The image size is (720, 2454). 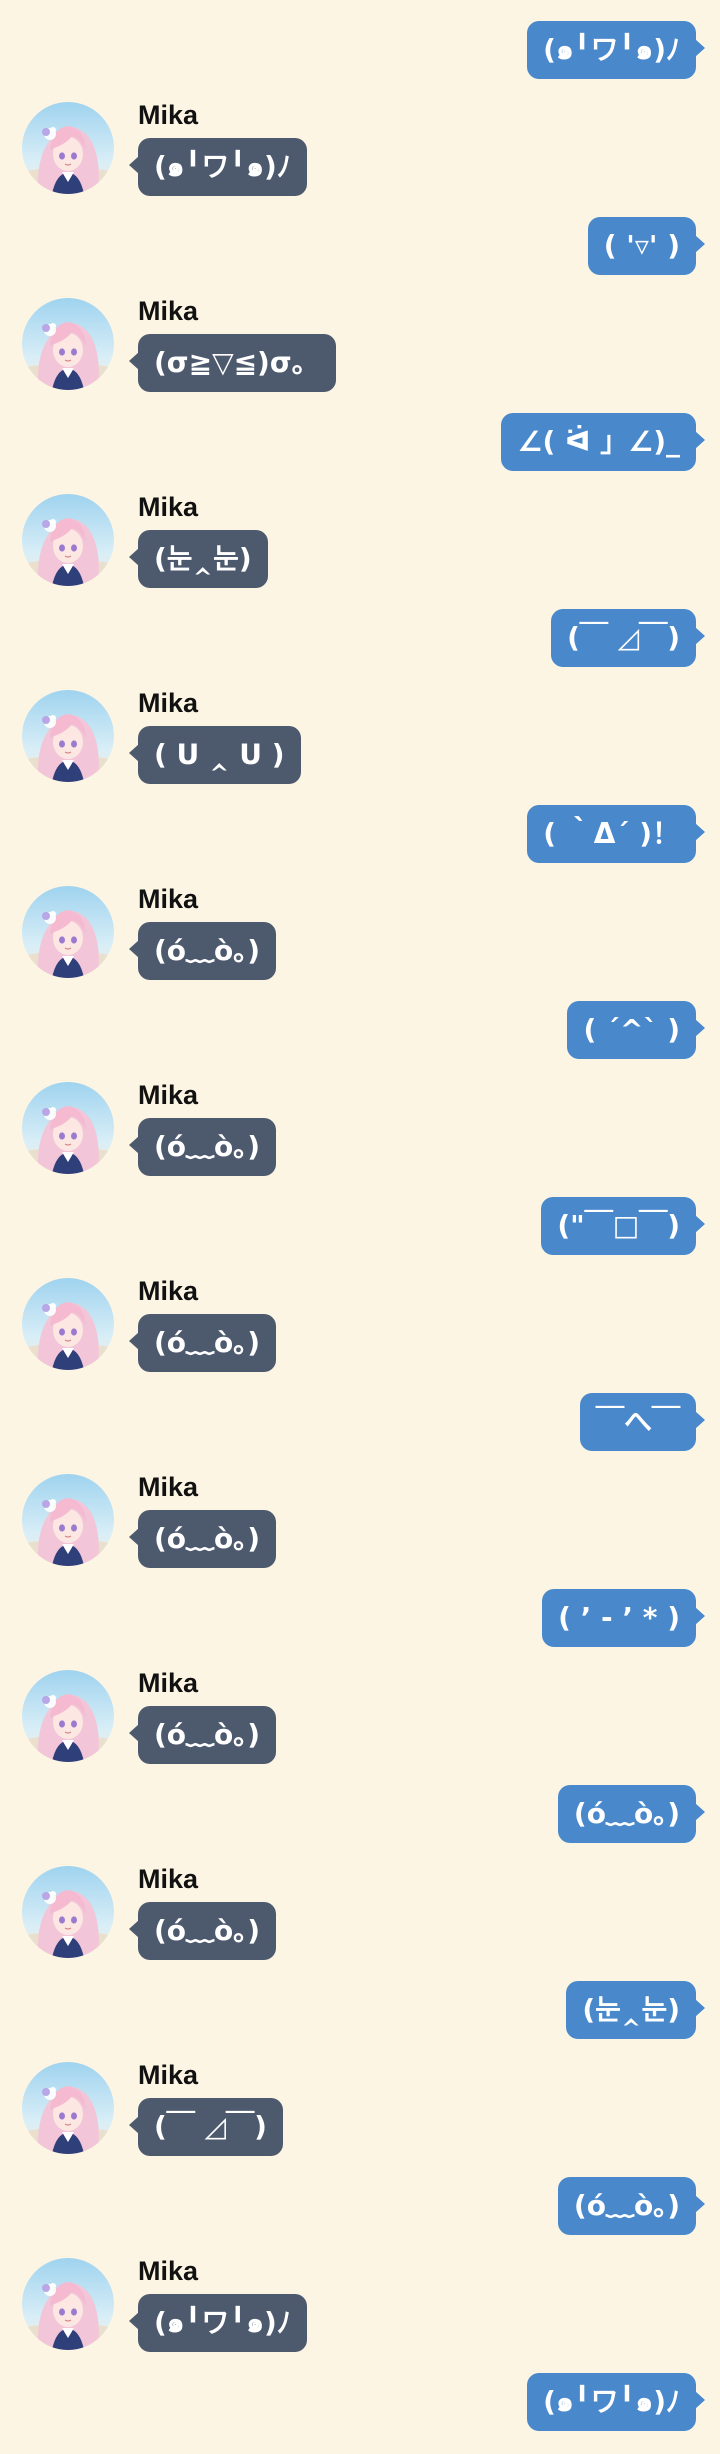 I want to click on received-bubble: ( ᑌ ‸ ᑌ ), so click(x=215, y=755).